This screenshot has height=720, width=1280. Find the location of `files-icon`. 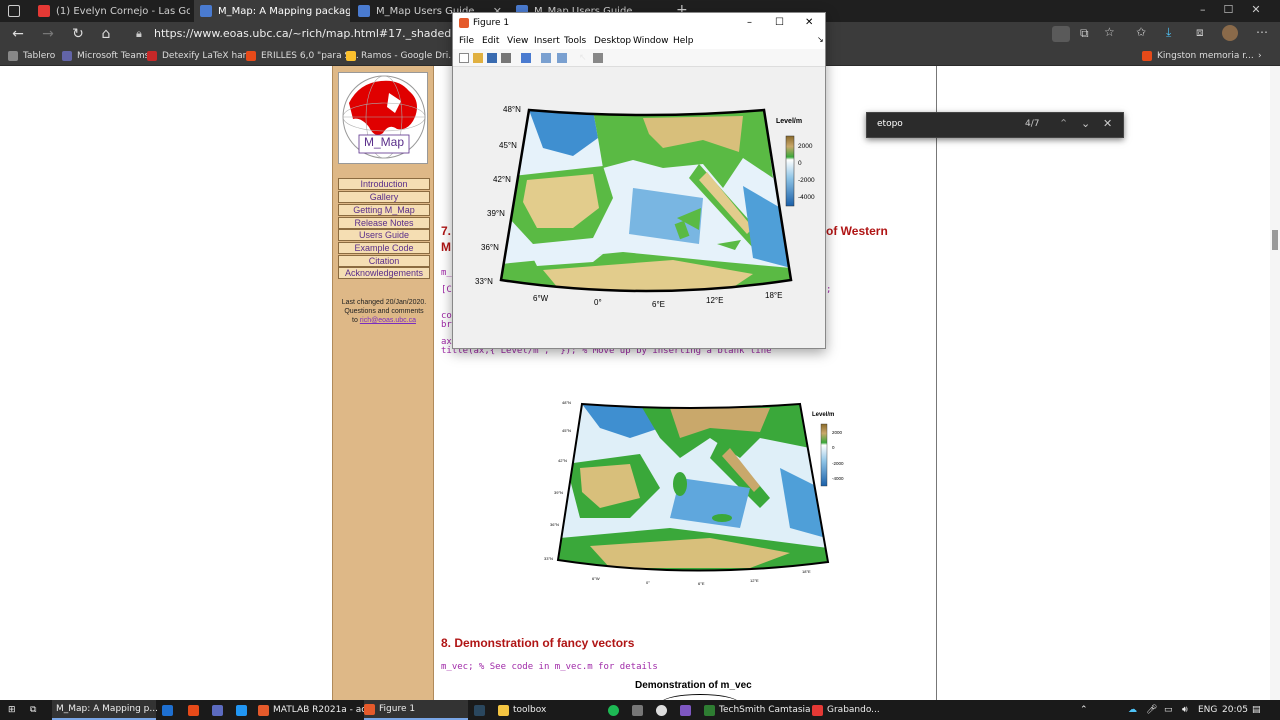

files-icon is located at coordinates (219, 710).